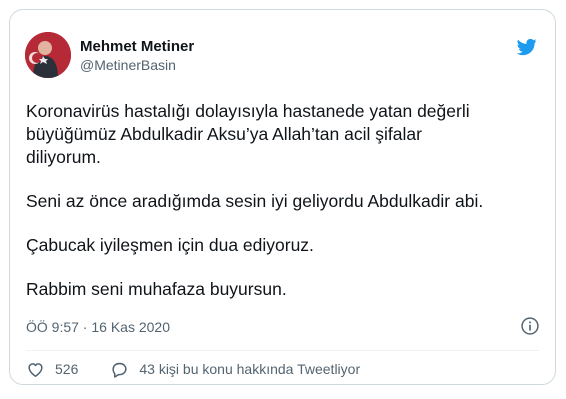  I want to click on author-block: Mehmet Metiner @MetinerBasin, so click(137, 56).